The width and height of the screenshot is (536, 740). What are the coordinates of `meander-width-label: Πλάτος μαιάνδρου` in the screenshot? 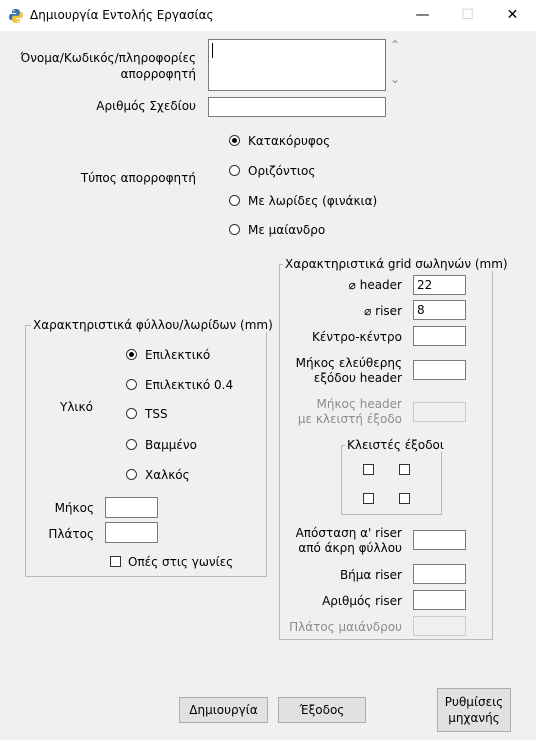 It's located at (345, 627).